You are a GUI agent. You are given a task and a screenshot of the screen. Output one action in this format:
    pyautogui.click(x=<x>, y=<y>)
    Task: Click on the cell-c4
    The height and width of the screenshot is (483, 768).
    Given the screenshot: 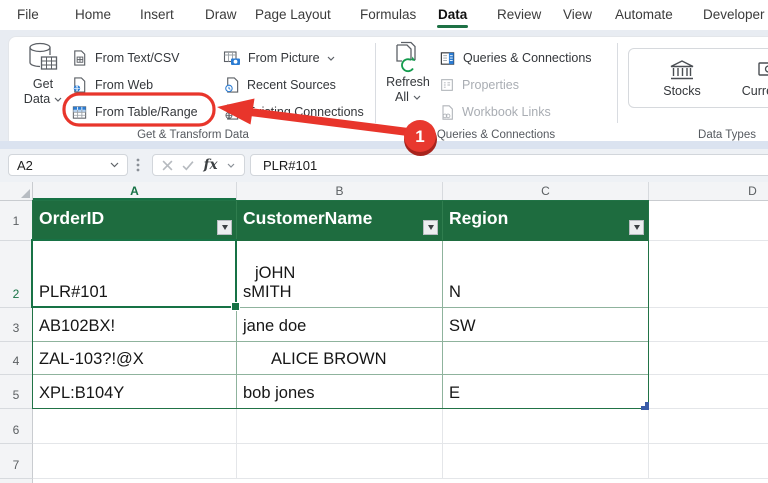 What is the action you would take?
    pyautogui.click(x=546, y=358)
    